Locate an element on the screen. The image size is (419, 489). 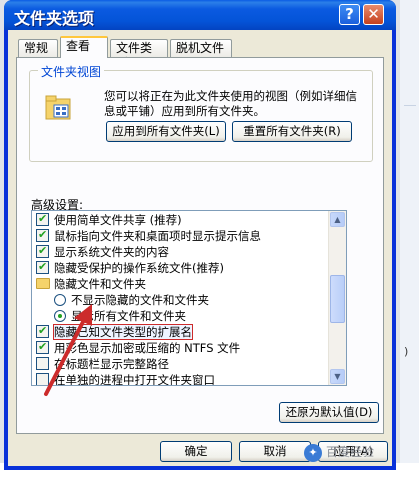
title-bar: 文件夹选项 ? ✕ is located at coordinates (200, 15).